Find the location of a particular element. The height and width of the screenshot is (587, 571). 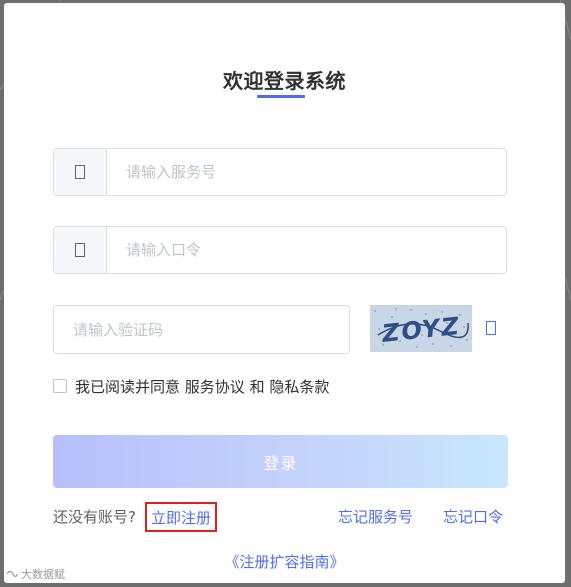

service-number-input is located at coordinates (306, 172).